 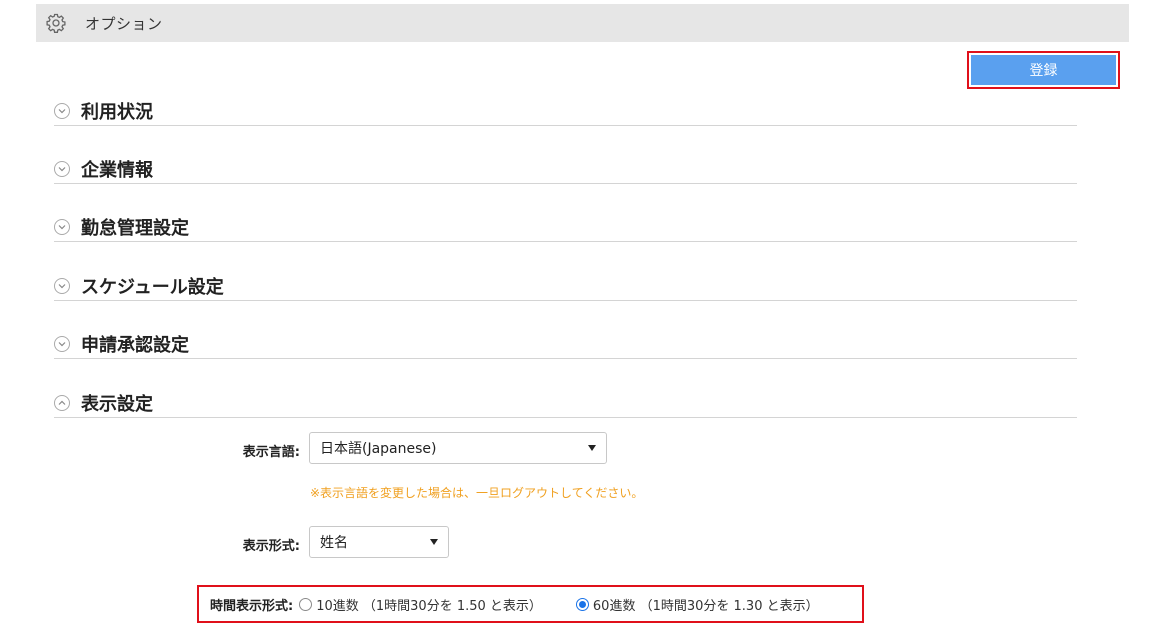 What do you see at coordinates (271, 452) in the screenshot?
I see `language-label: 表示言語:` at bounding box center [271, 452].